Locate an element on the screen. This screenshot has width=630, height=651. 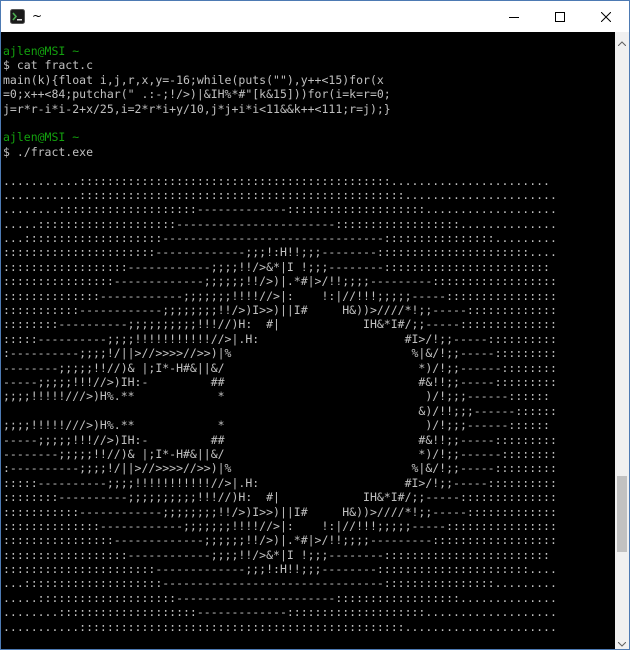
scroll-up-button is located at coordinates (622, 40).